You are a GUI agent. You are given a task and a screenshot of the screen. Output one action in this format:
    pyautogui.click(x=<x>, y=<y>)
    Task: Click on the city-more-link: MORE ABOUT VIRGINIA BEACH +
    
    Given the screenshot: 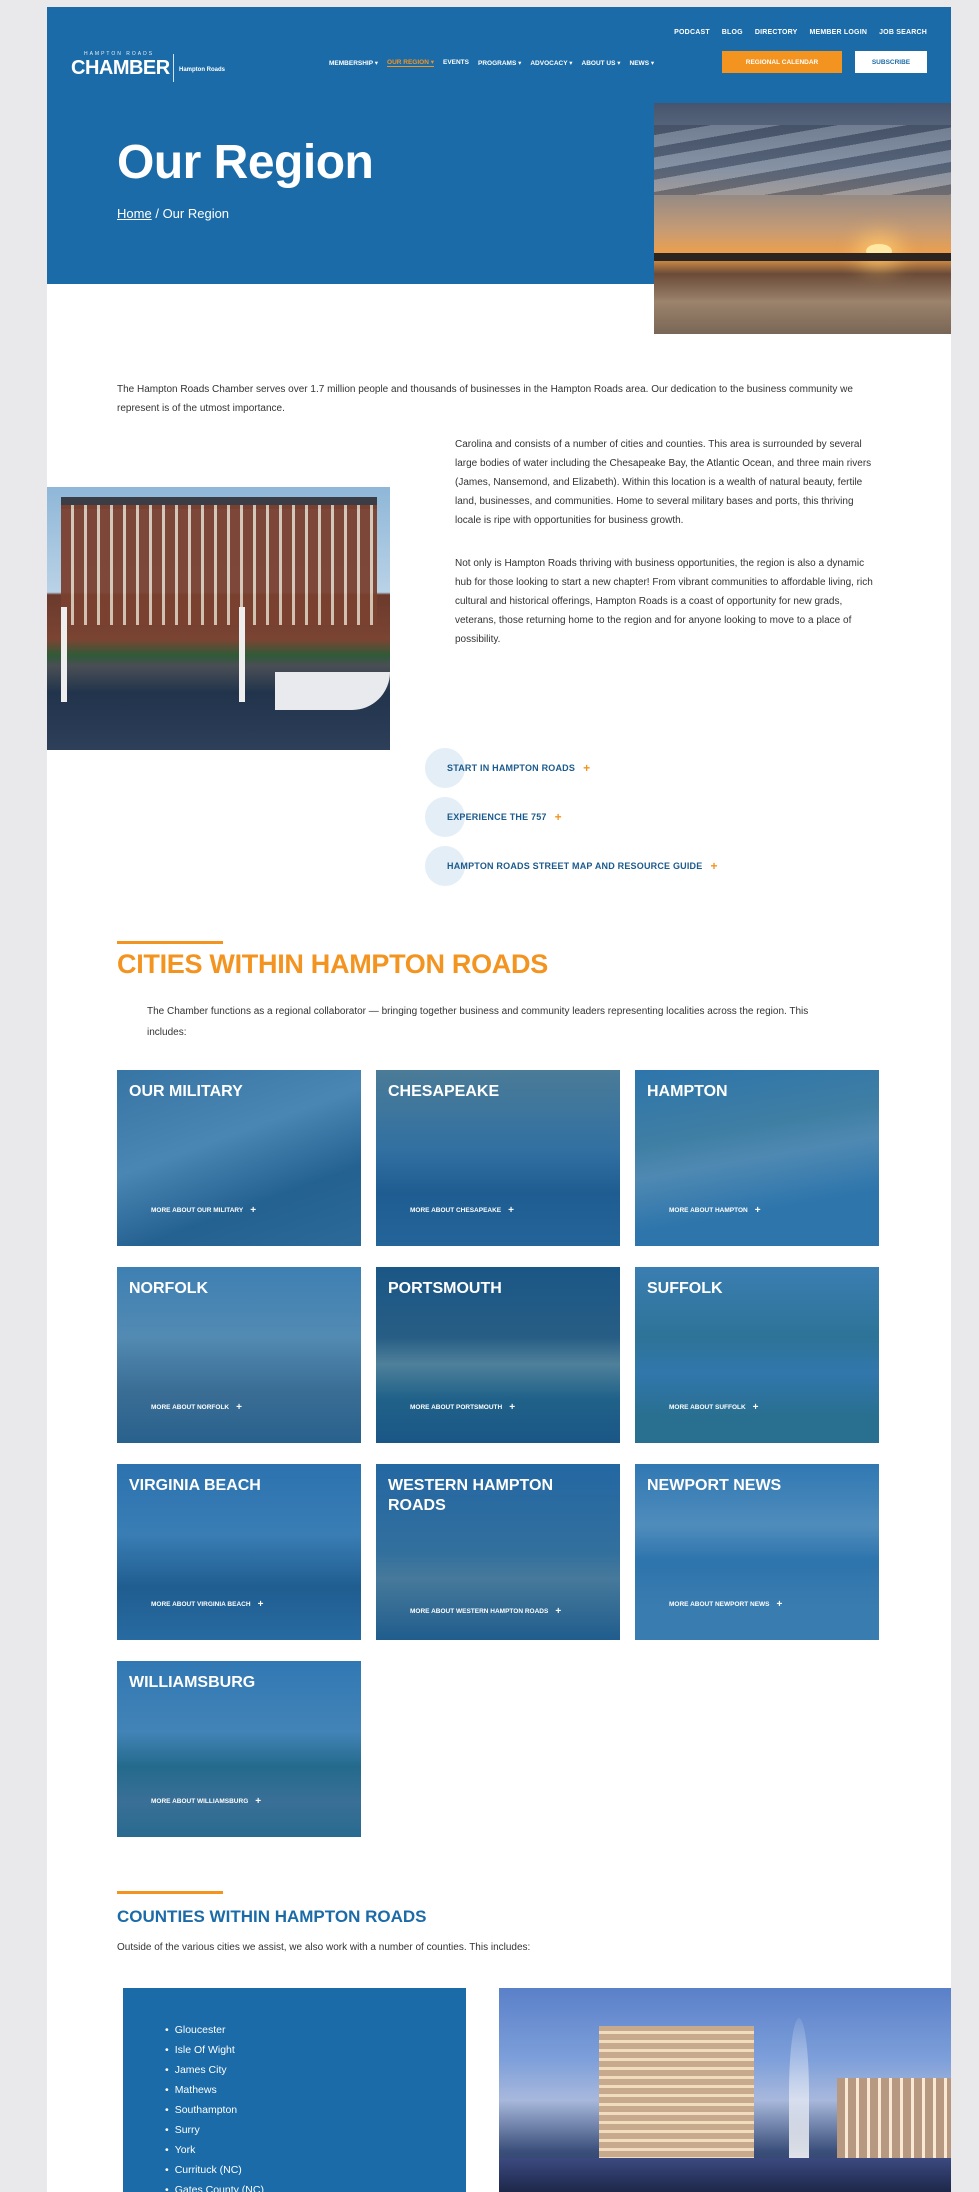 What is the action you would take?
    pyautogui.click(x=207, y=1604)
    